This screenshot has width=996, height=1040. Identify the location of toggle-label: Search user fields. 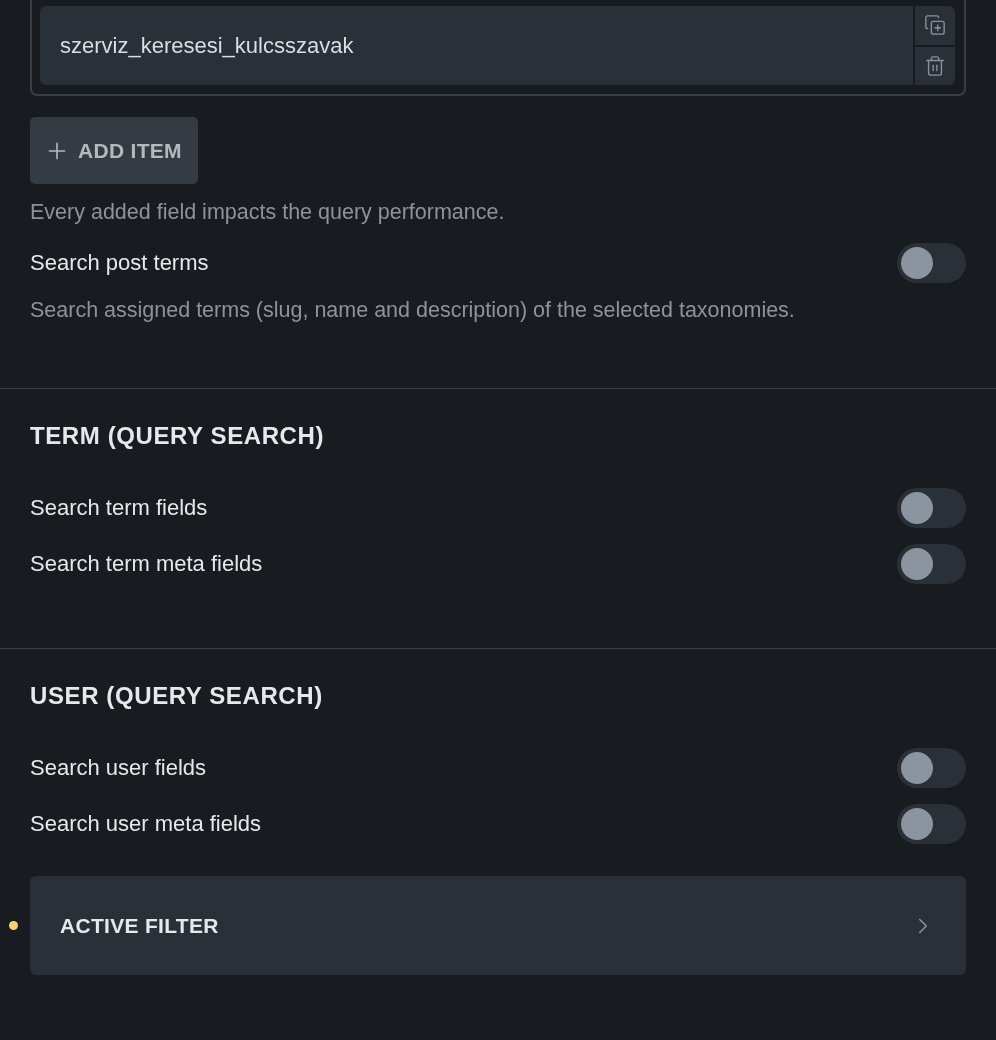
(118, 768).